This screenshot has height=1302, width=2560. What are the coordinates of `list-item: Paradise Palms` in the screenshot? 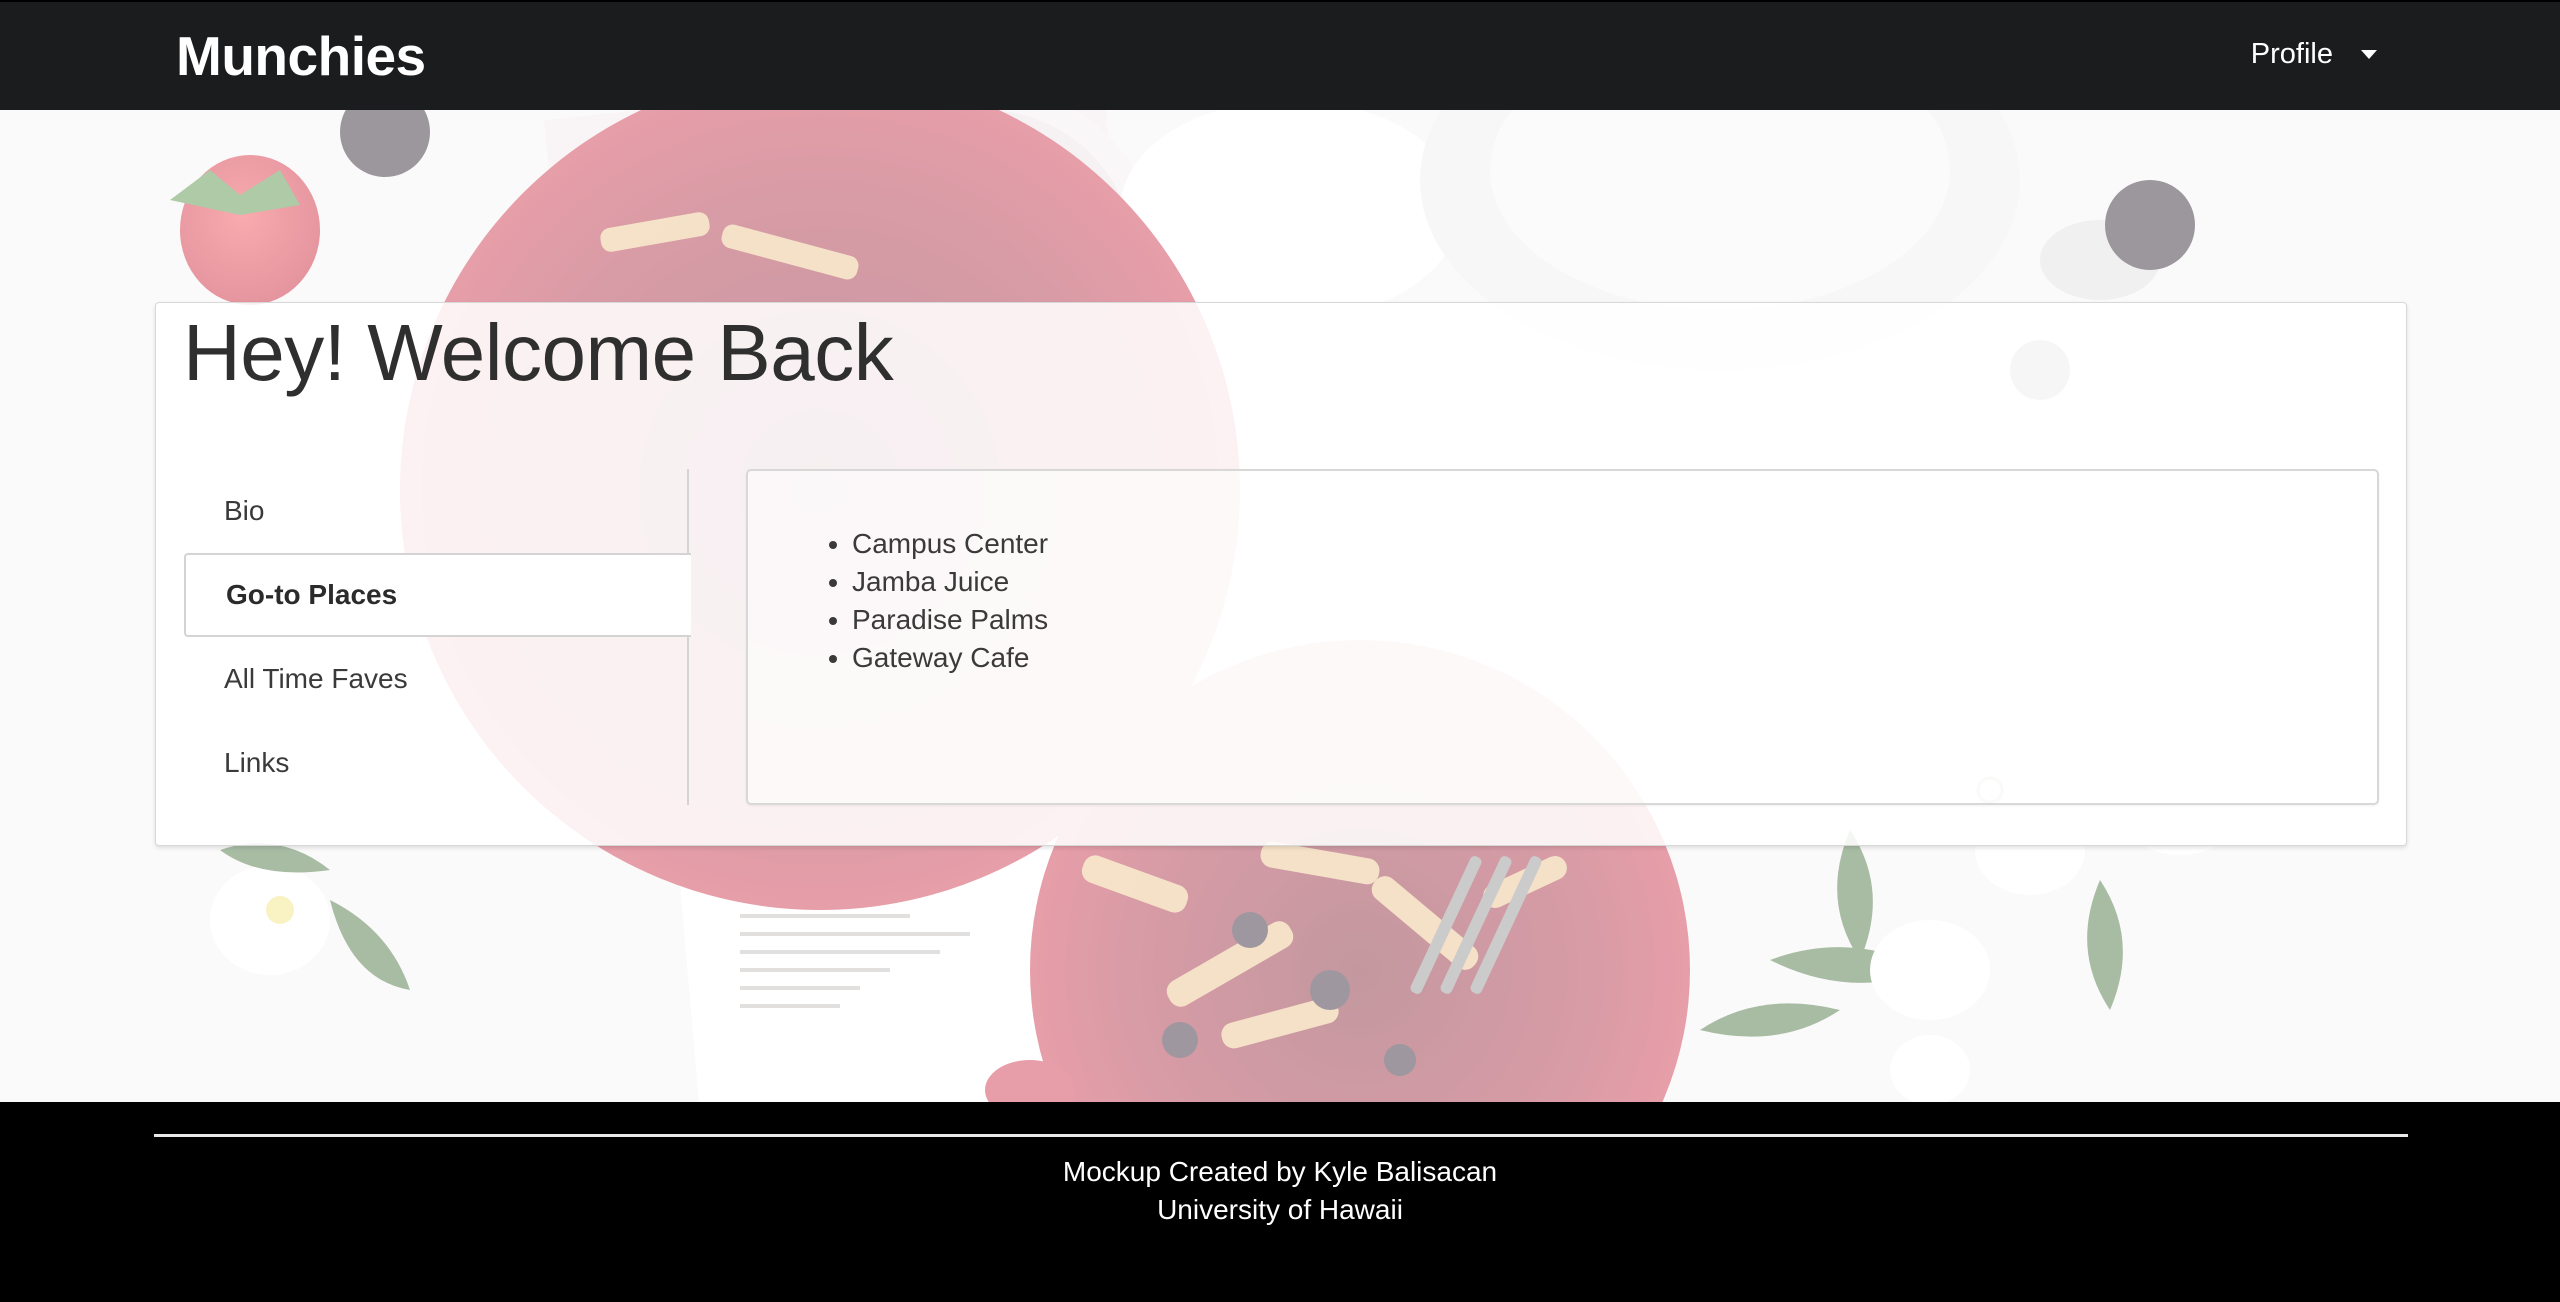 It's located at (950, 620).